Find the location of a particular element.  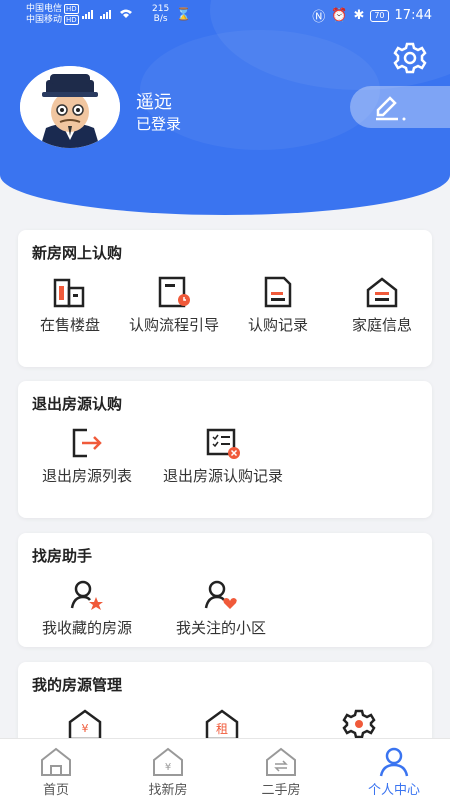

finder-card: 找房助手 我收藏的房源 我关注的小区 is located at coordinates (225, 590).